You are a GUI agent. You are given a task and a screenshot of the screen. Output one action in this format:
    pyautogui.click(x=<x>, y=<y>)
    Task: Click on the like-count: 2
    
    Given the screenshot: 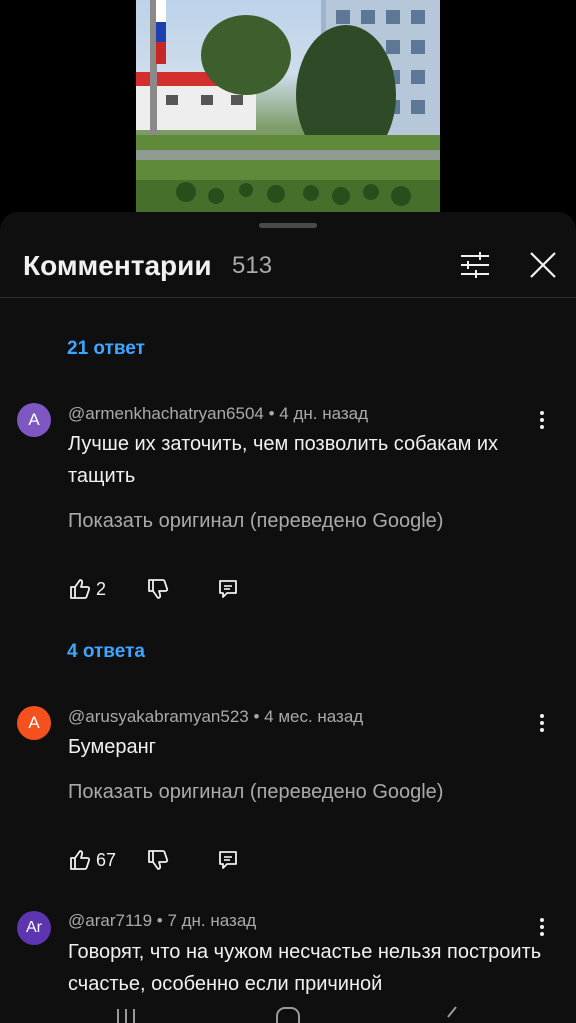 What is the action you would take?
    pyautogui.click(x=101, y=589)
    